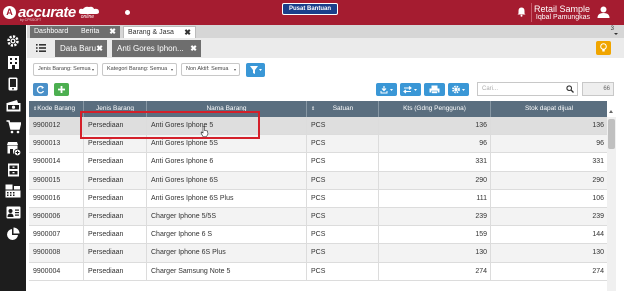 The height and width of the screenshot is (291, 624). I want to click on shop-add-icon, so click(13, 149).